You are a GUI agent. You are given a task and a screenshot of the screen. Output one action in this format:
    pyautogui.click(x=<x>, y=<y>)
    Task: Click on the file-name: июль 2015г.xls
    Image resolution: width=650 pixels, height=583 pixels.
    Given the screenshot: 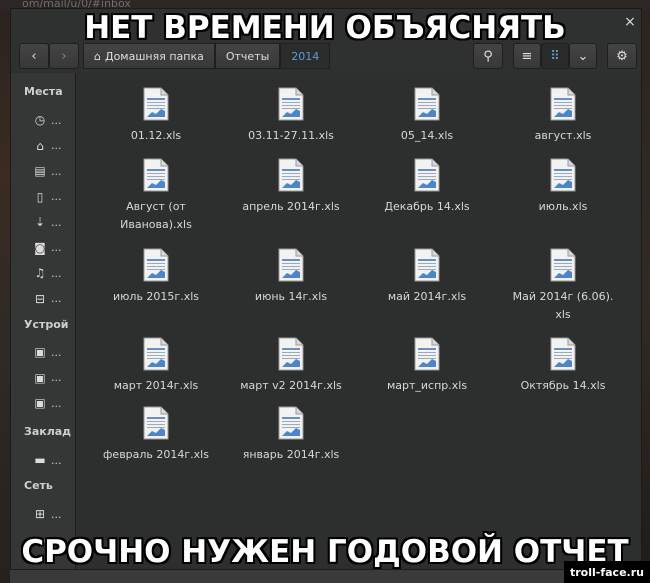 What is the action you would take?
    pyautogui.click(x=156, y=296)
    